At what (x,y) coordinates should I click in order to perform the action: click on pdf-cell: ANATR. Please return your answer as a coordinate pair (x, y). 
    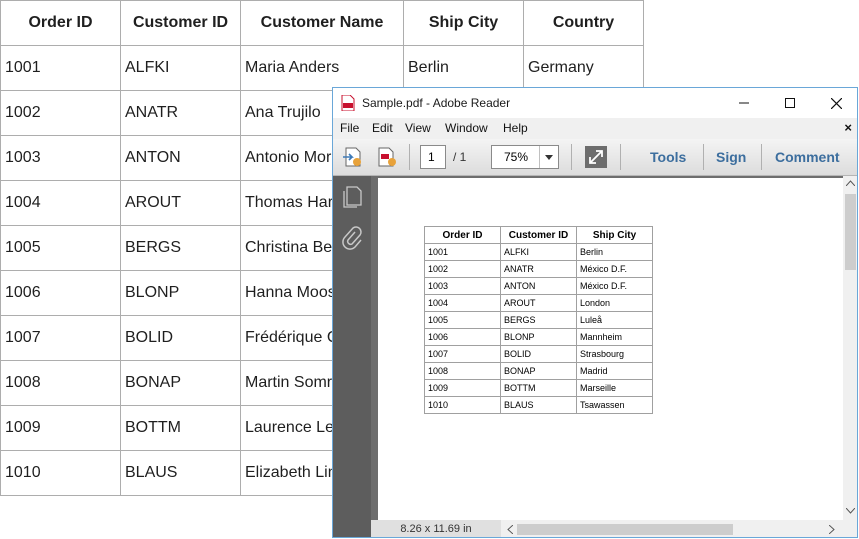
    Looking at the image, I should click on (538, 269).